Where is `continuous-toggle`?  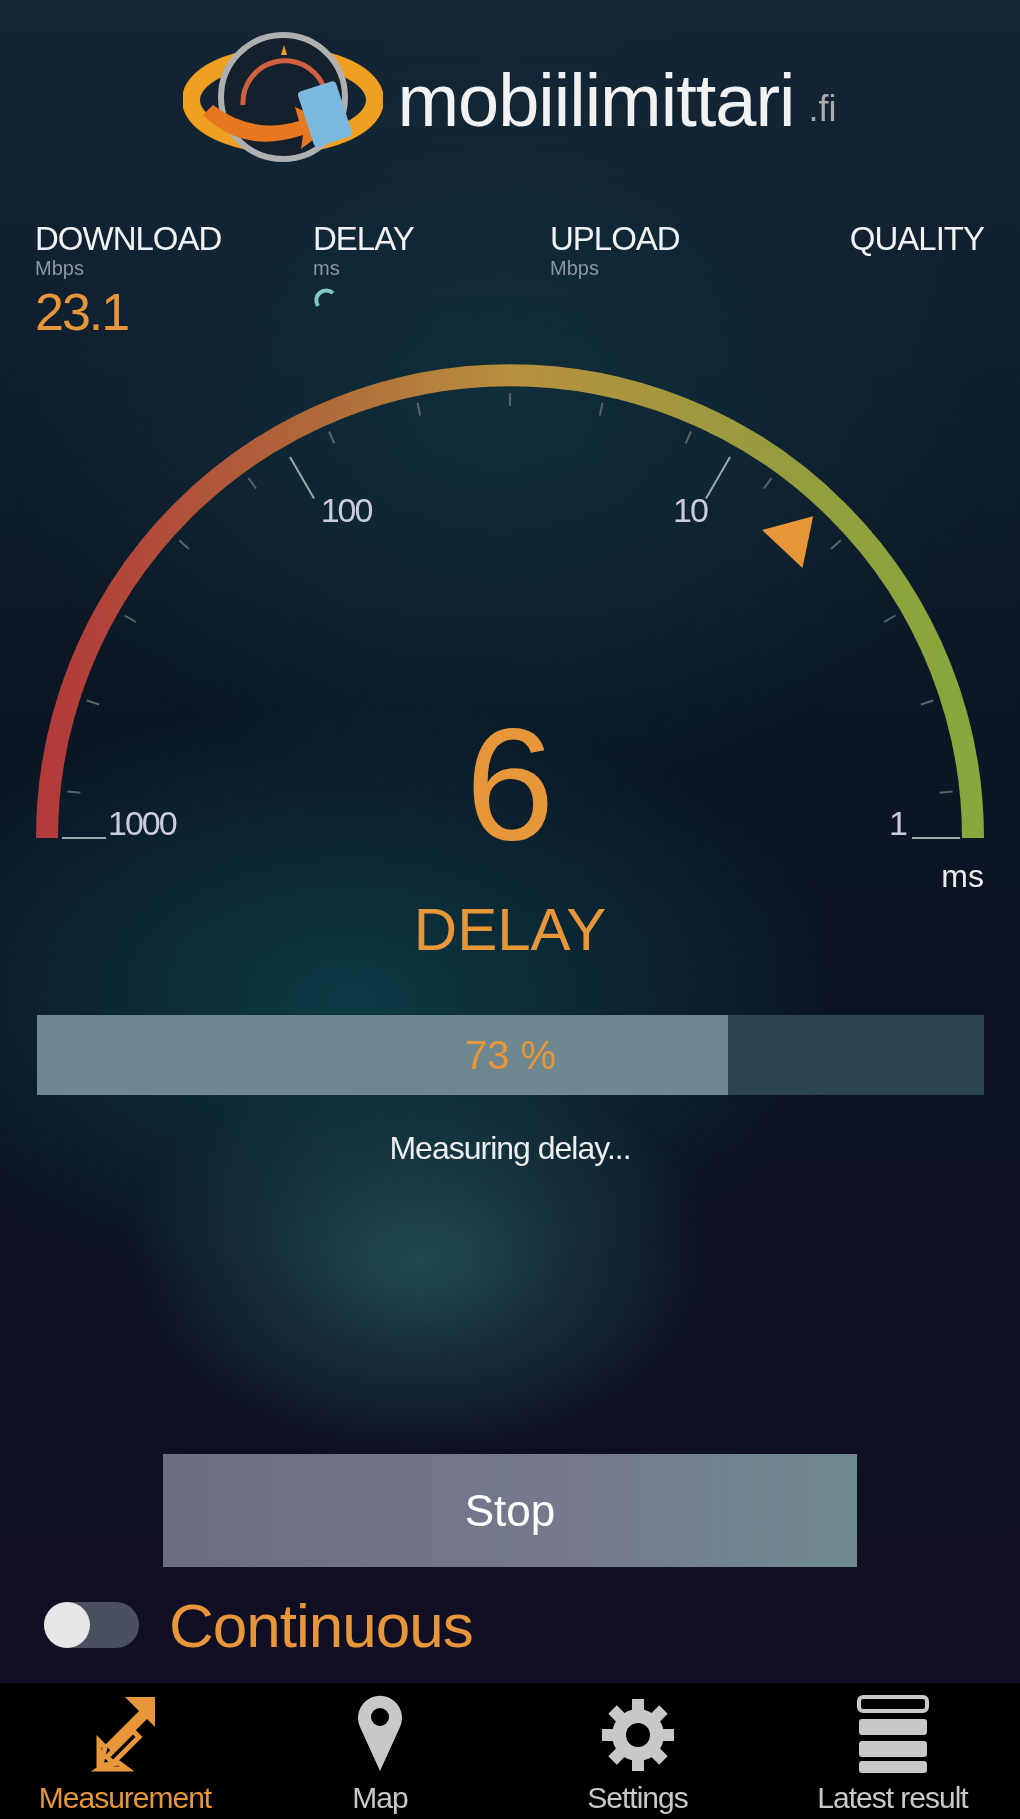
continuous-toggle is located at coordinates (91, 1625).